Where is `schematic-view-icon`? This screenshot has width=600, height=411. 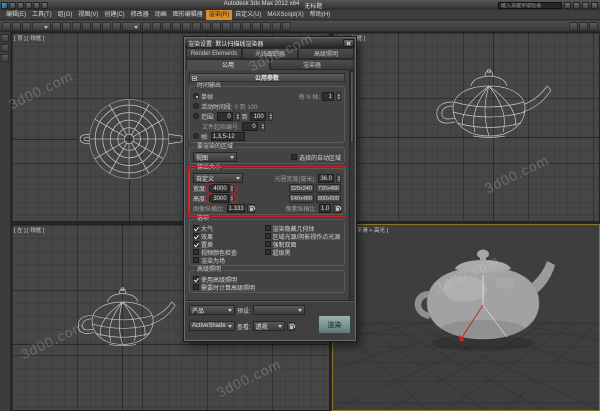 schematic-view-icon is located at coordinates (276, 26).